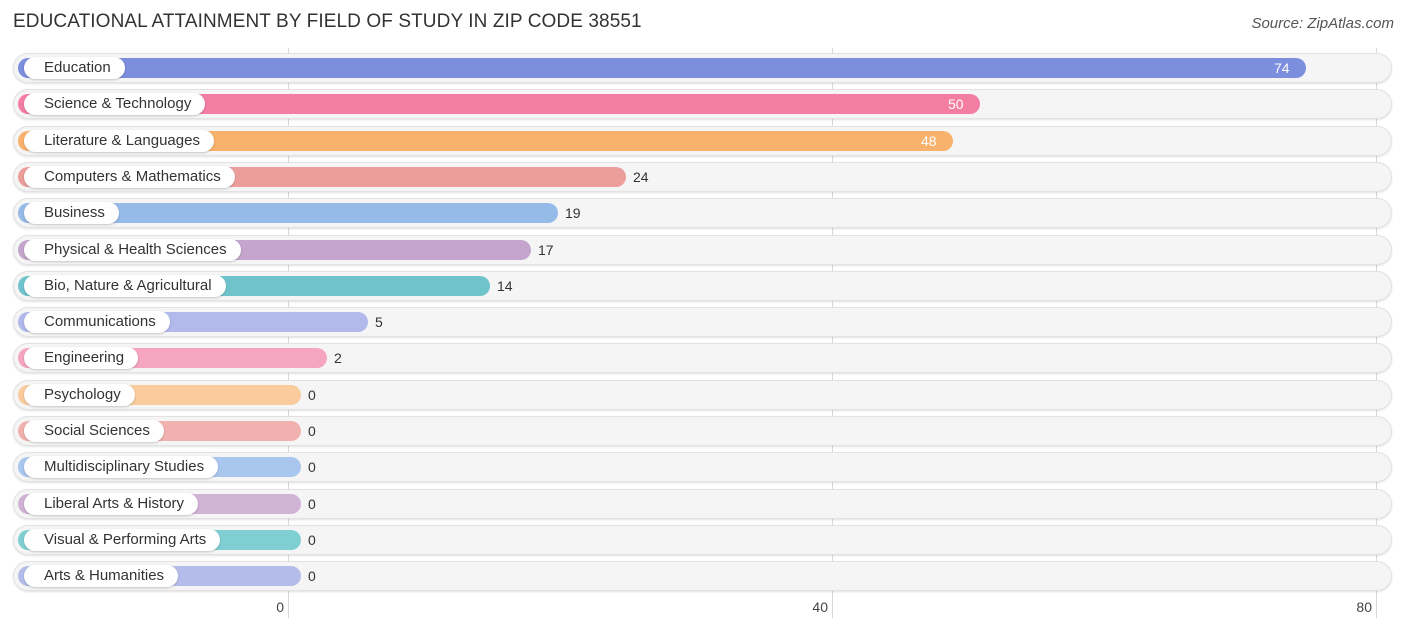 This screenshot has width=1406, height=631. I want to click on value-label: 48, so click(929, 141).